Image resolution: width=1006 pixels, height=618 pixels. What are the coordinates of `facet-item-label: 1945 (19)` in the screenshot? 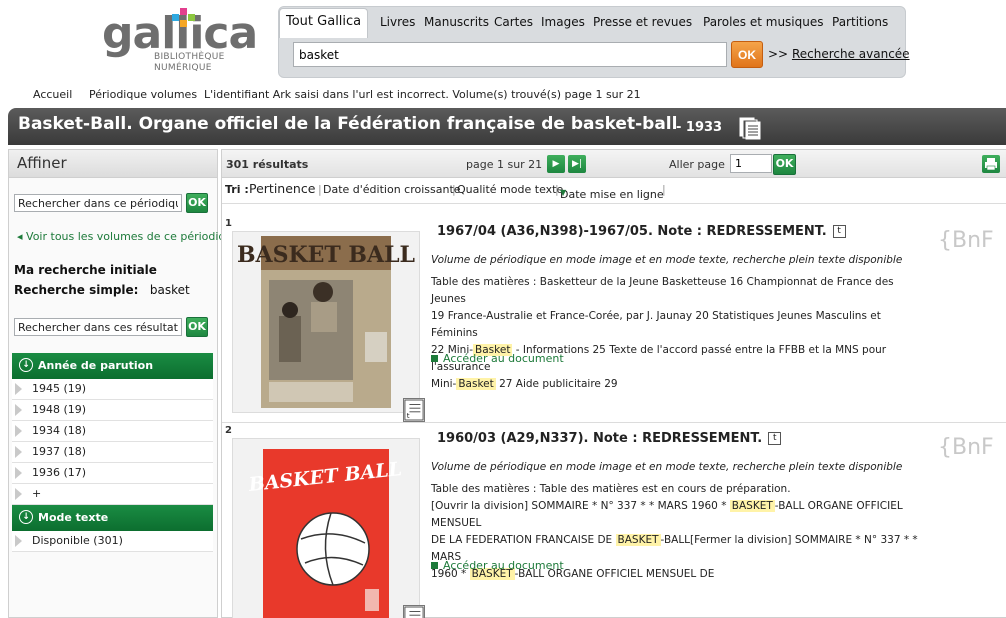 It's located at (59, 388).